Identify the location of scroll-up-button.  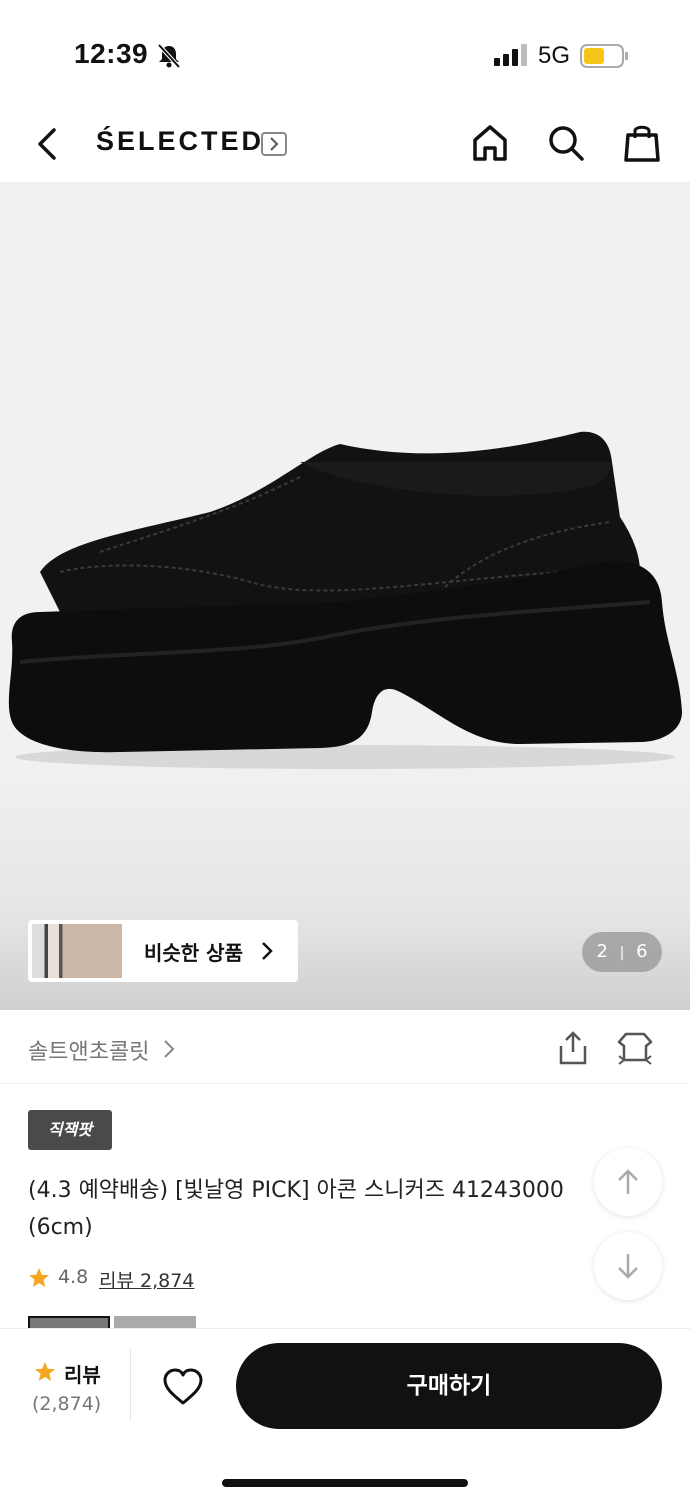
(628, 1182).